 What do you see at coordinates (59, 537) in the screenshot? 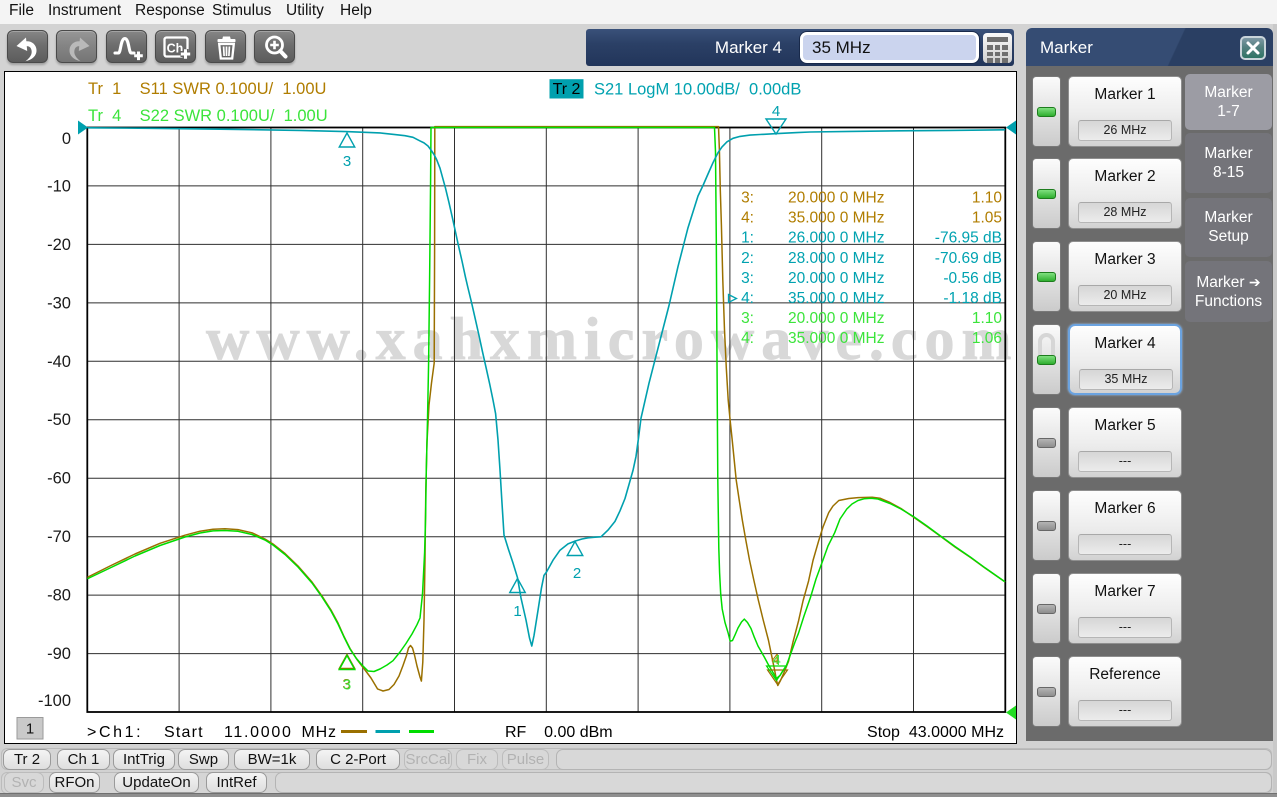
I see `svg-text: -70` at bounding box center [59, 537].